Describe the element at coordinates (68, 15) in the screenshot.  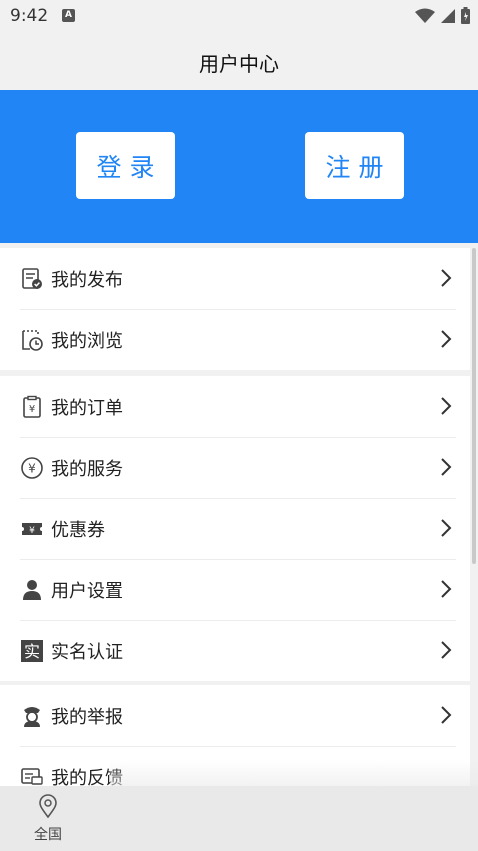
I see `notification-icon: A` at that location.